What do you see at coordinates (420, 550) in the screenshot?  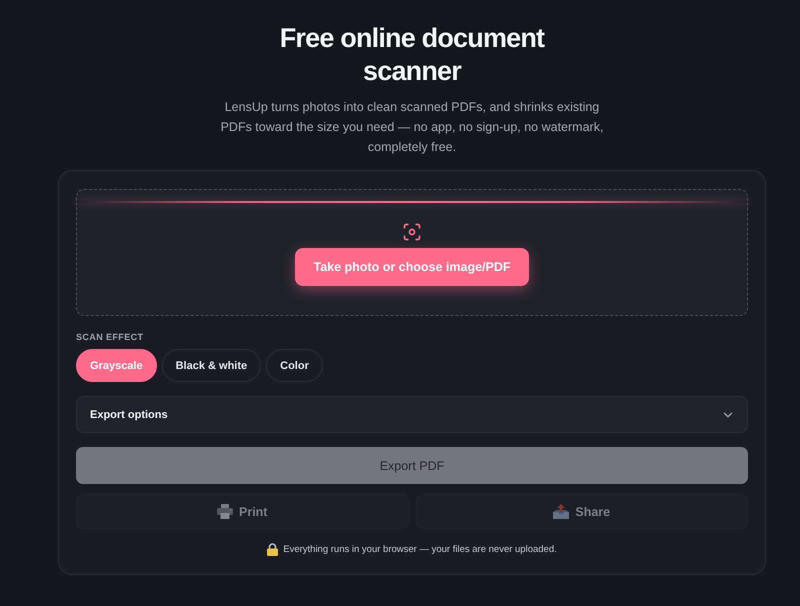 I see `privacy-note: Everything runs in your browser — your files are never uploaded.` at bounding box center [420, 550].